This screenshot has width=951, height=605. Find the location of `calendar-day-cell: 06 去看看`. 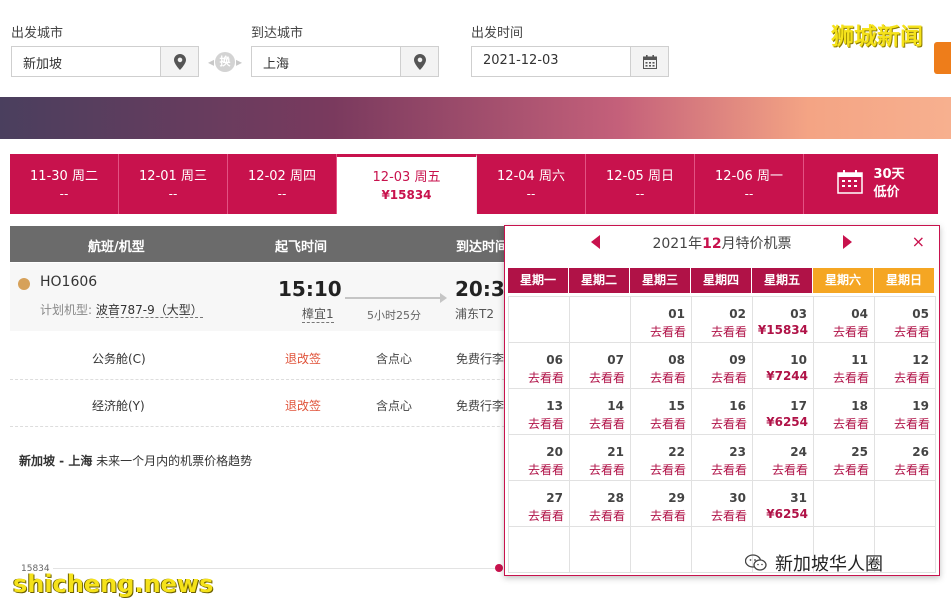

calendar-day-cell: 06 去看看 is located at coordinates (539, 366).